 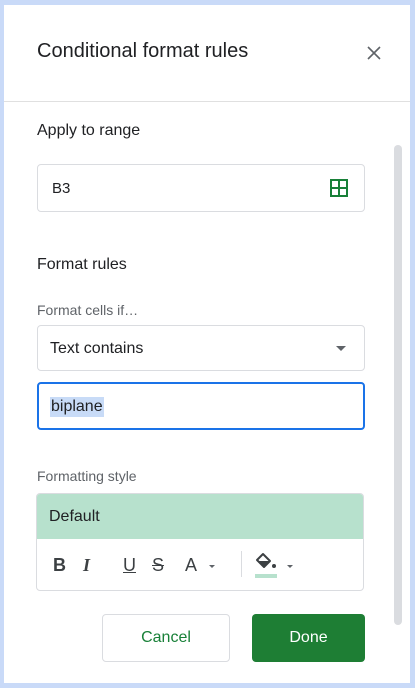 What do you see at coordinates (59, 565) in the screenshot?
I see `bold-button: B` at bounding box center [59, 565].